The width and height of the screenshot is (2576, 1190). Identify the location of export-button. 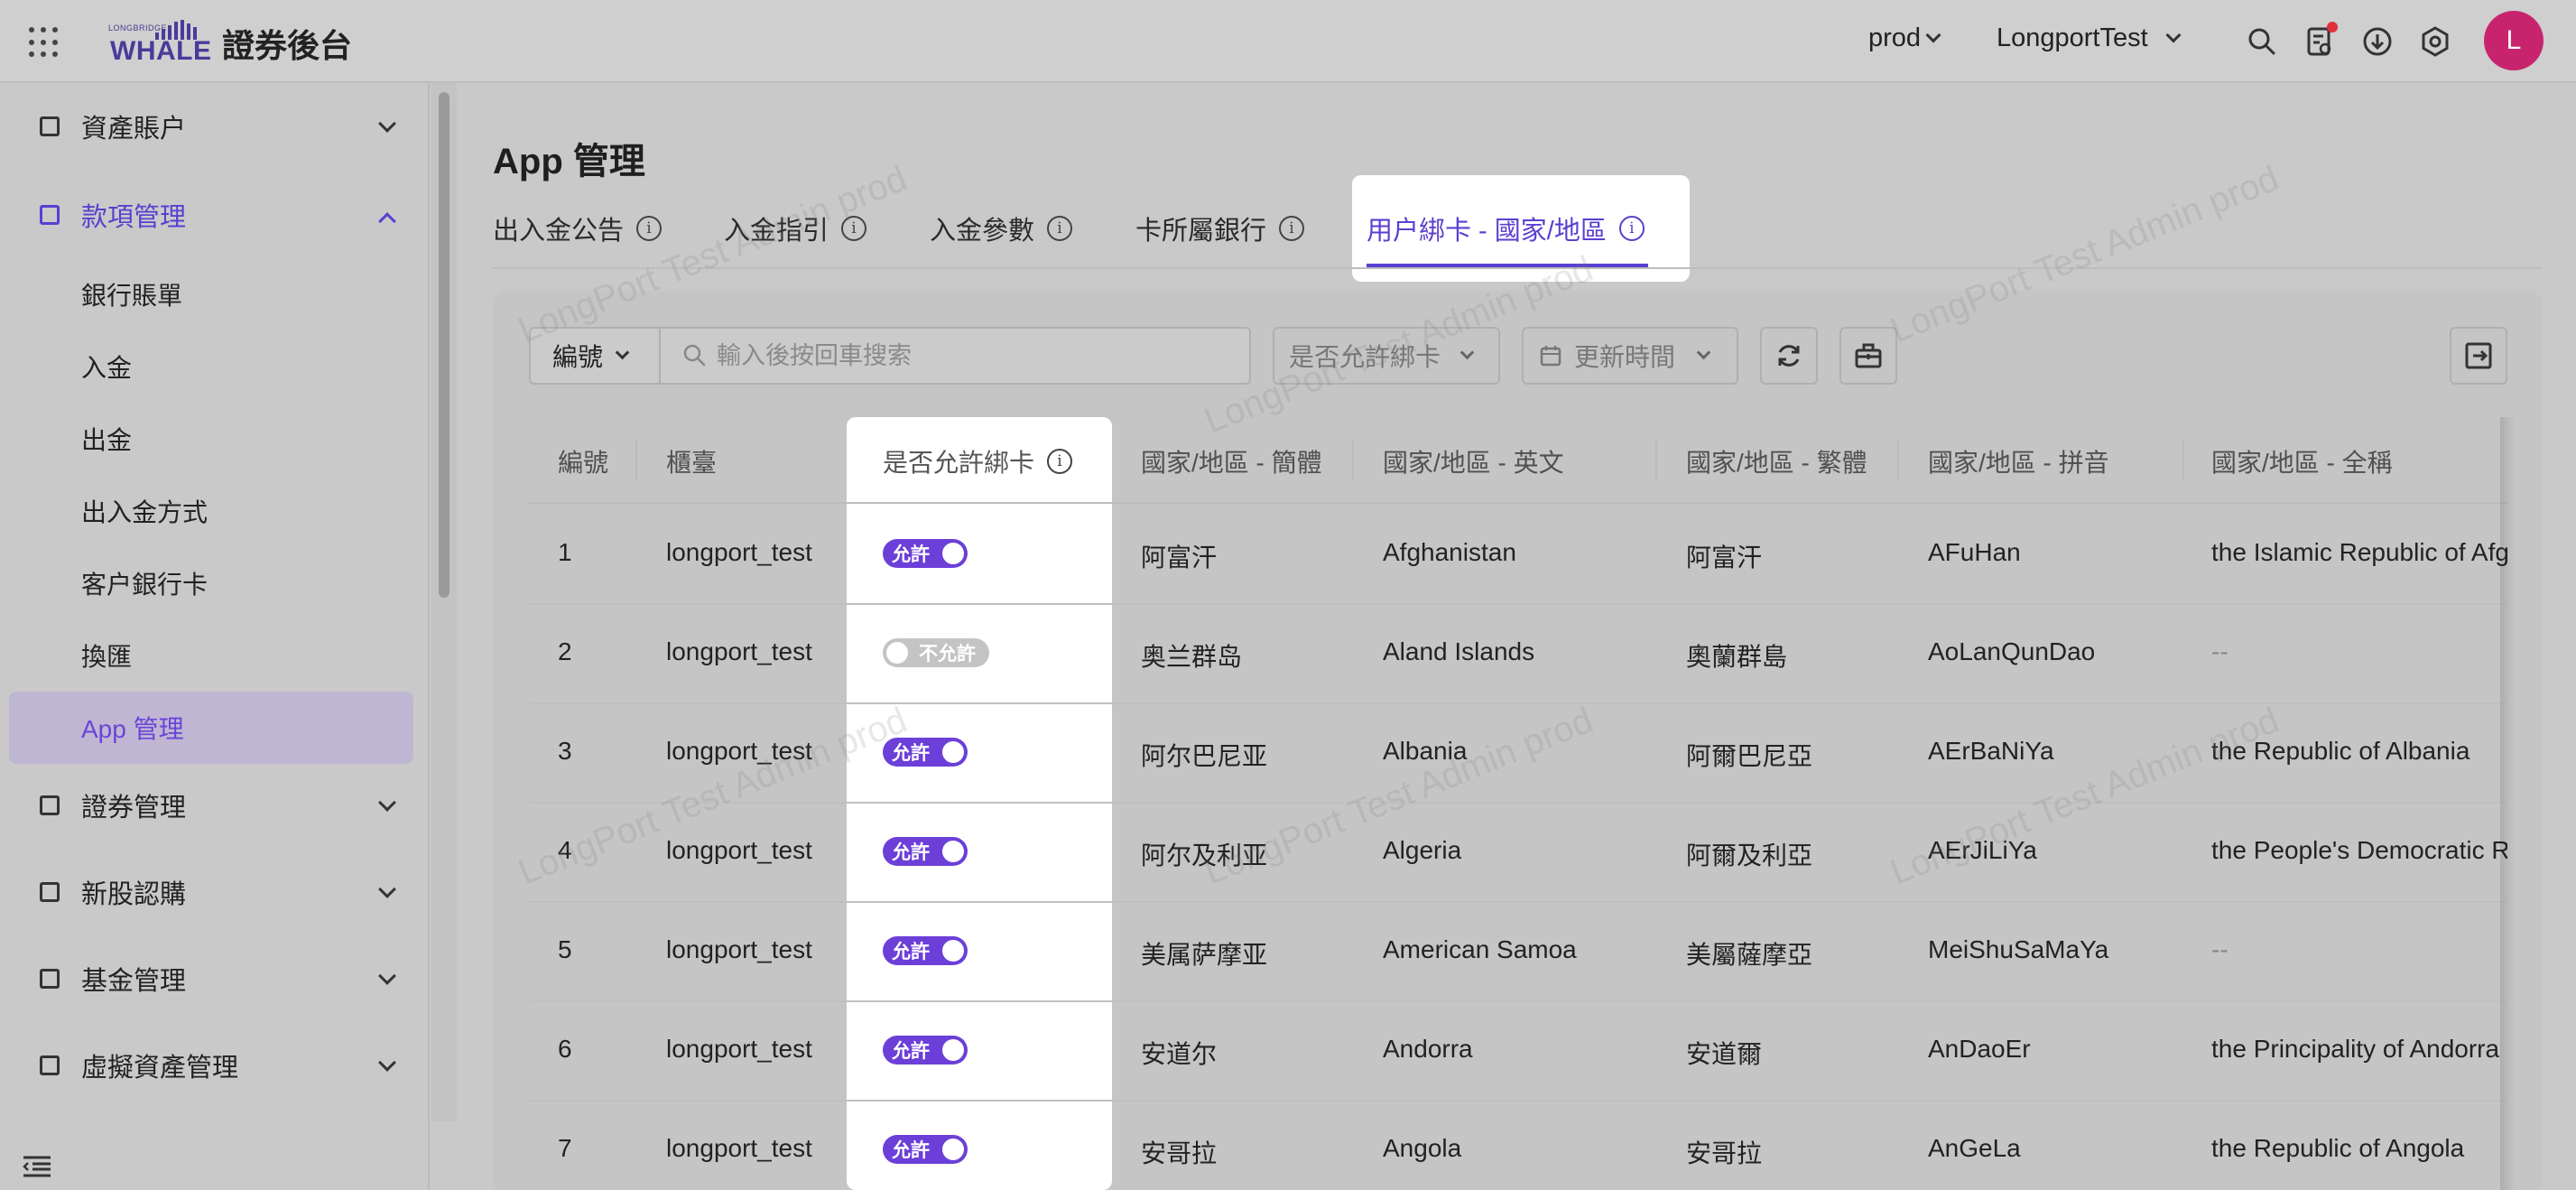
(2479, 356).